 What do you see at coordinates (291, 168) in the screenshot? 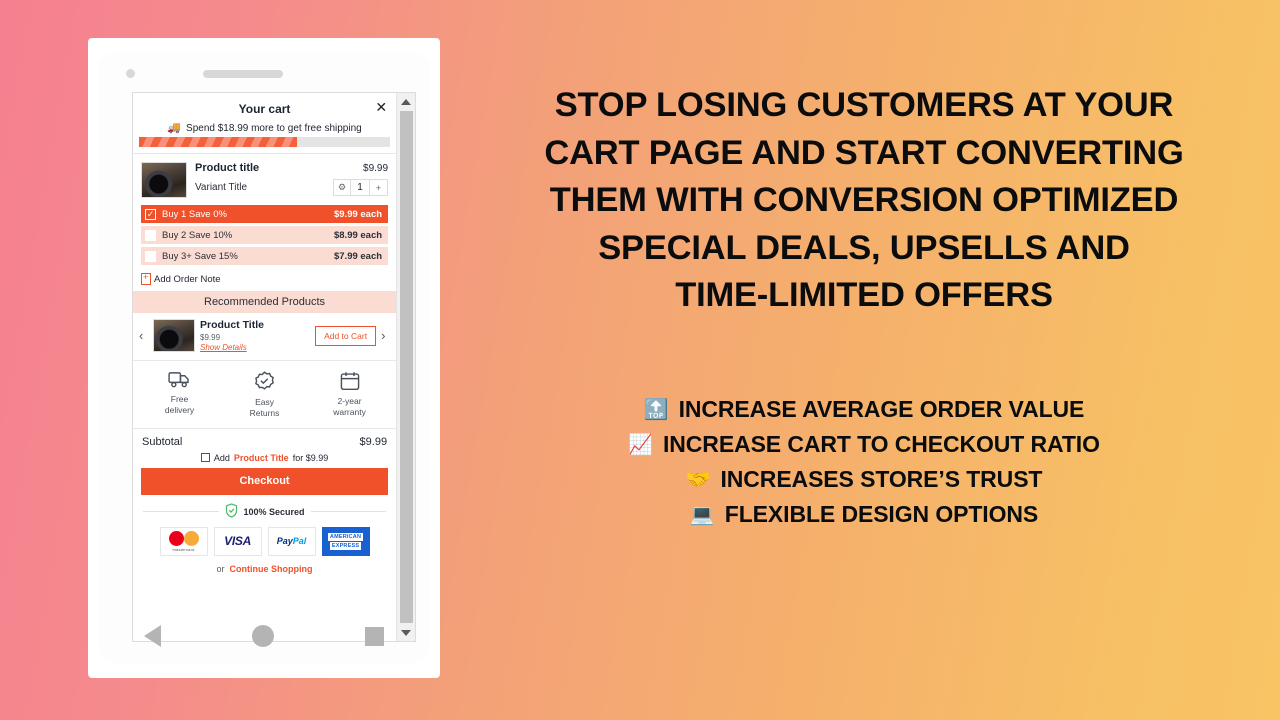
I see `line-item-title-row: Product title $9.99` at bounding box center [291, 168].